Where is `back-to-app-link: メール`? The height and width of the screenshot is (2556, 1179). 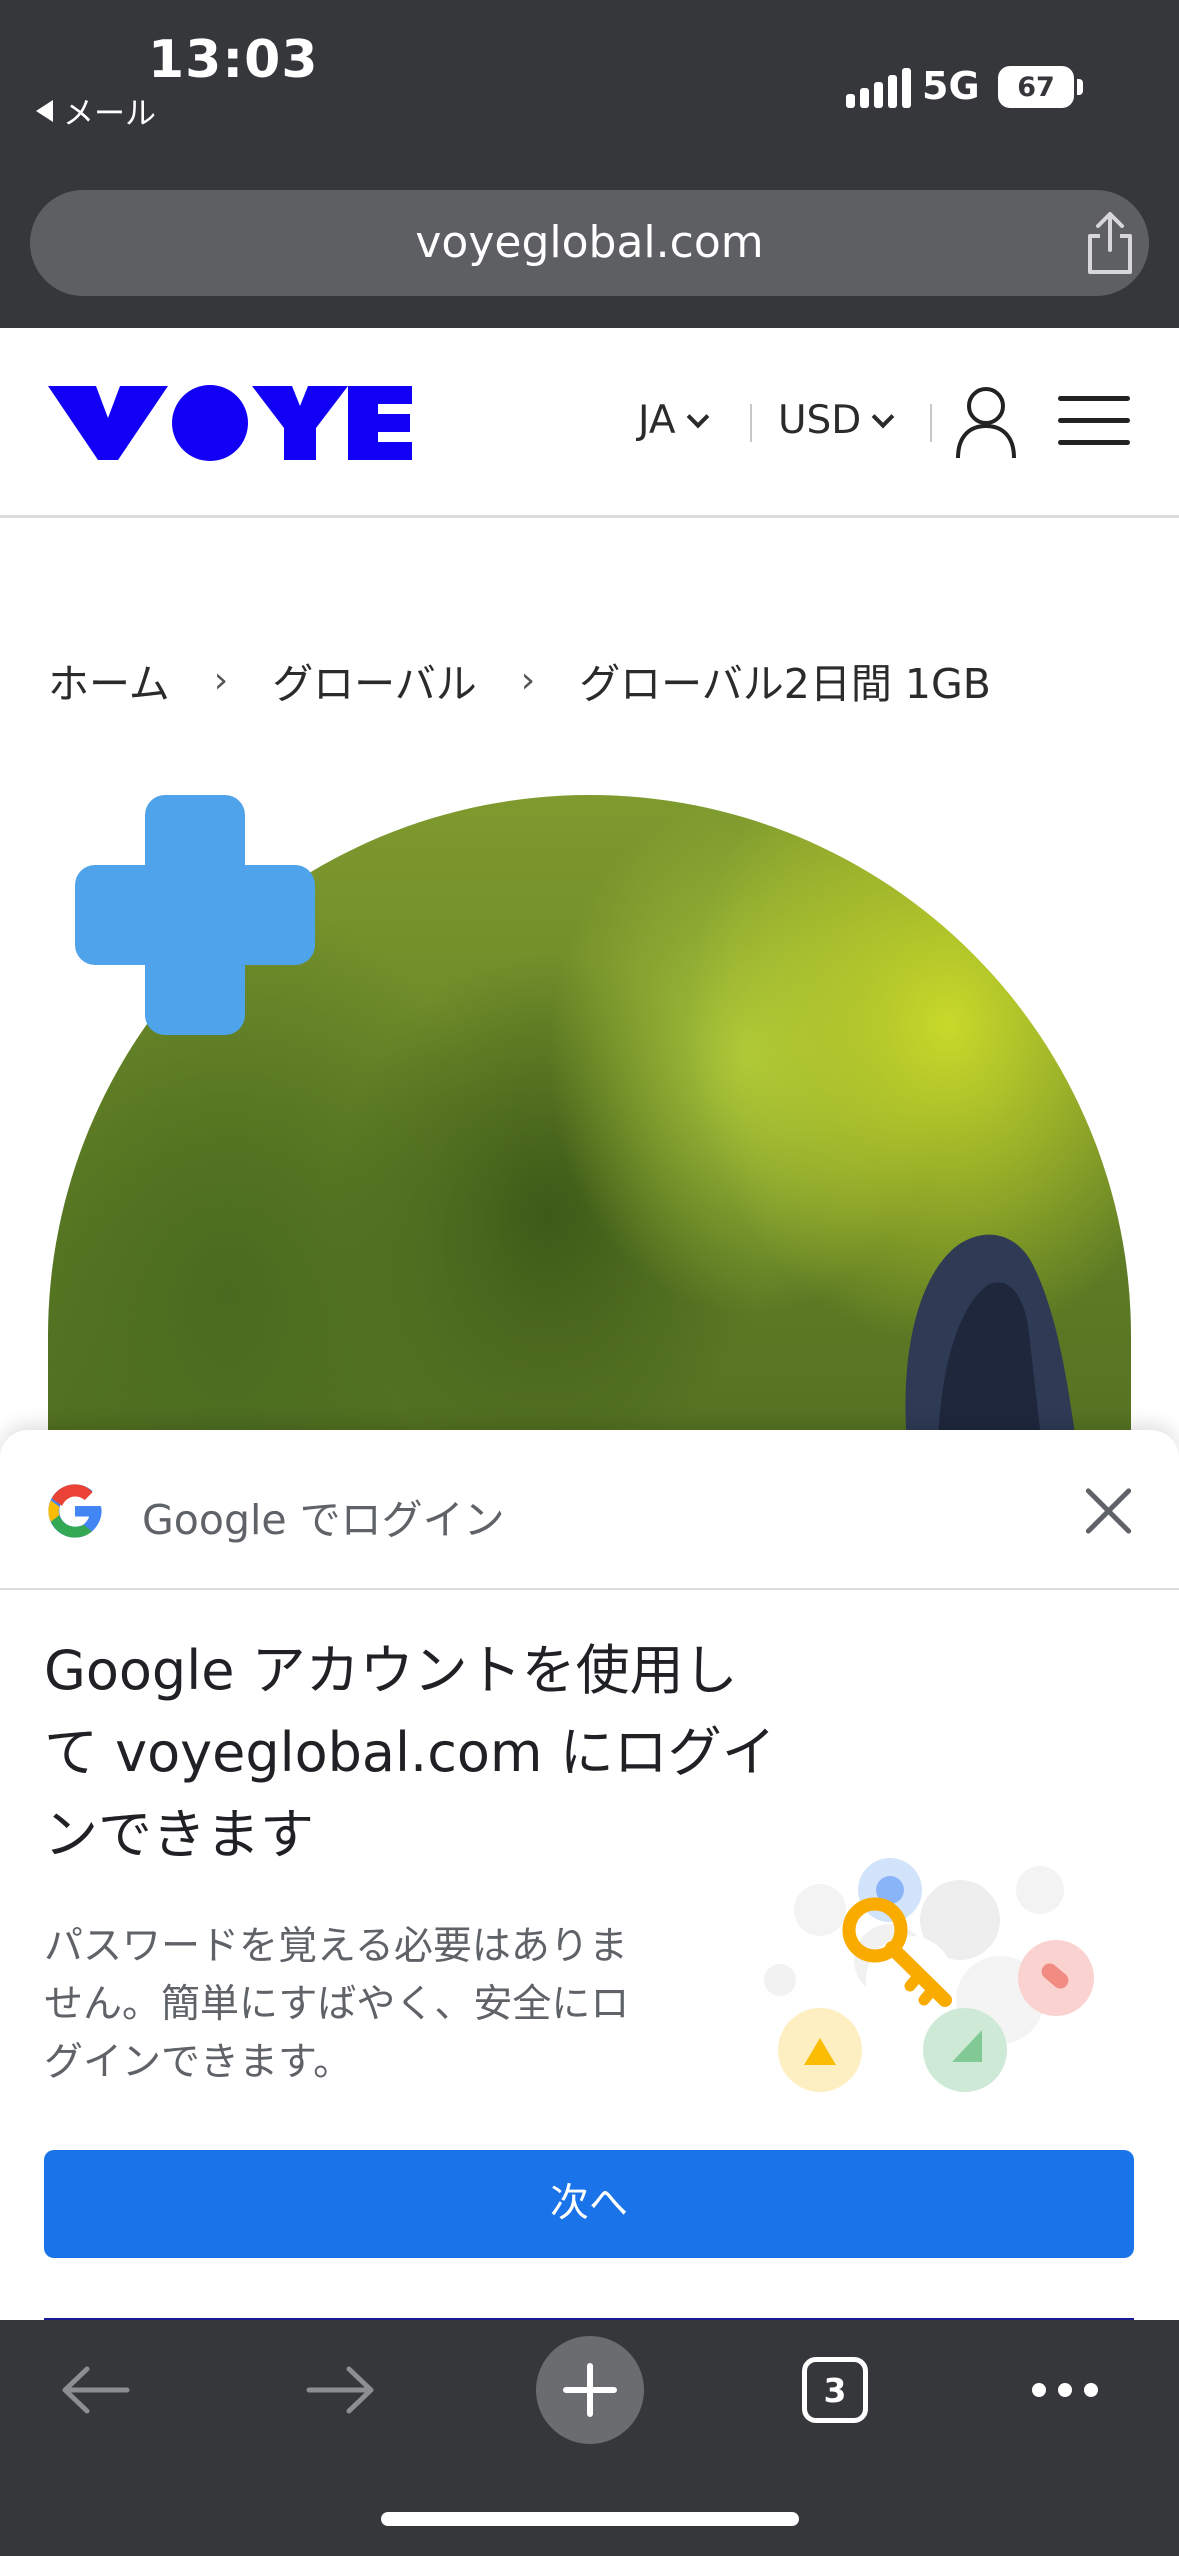 back-to-app-link: メール is located at coordinates (96, 110).